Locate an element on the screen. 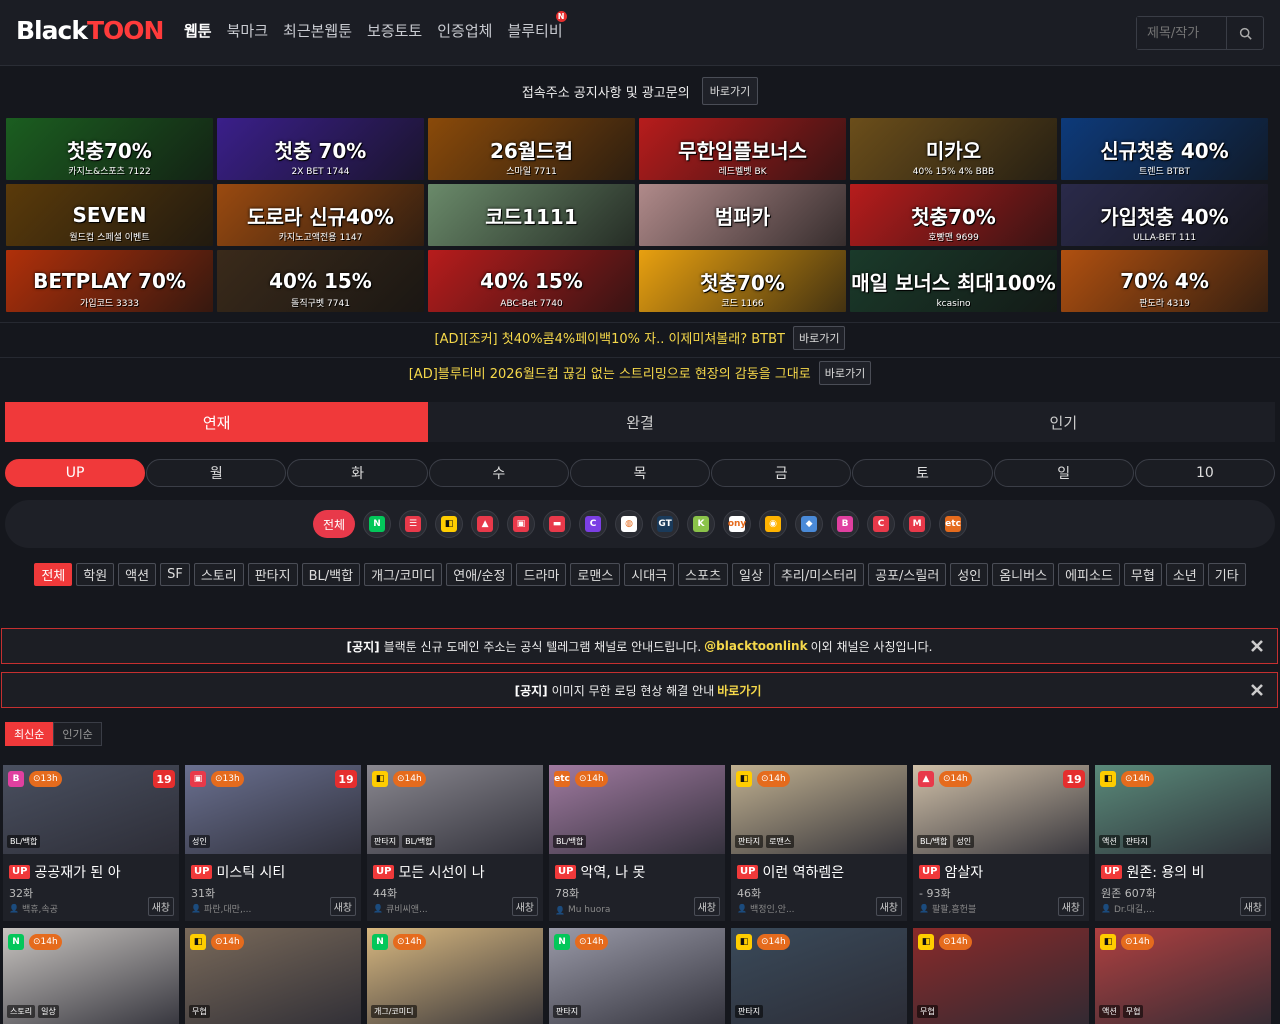 The image size is (1280, 1024). notice-link: 바로가기 is located at coordinates (739, 690).